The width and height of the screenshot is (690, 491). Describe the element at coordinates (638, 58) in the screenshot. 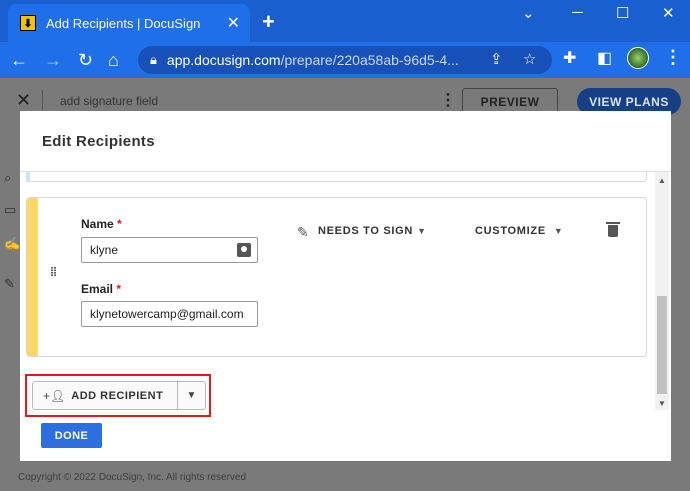

I see `profile-avatar` at that location.